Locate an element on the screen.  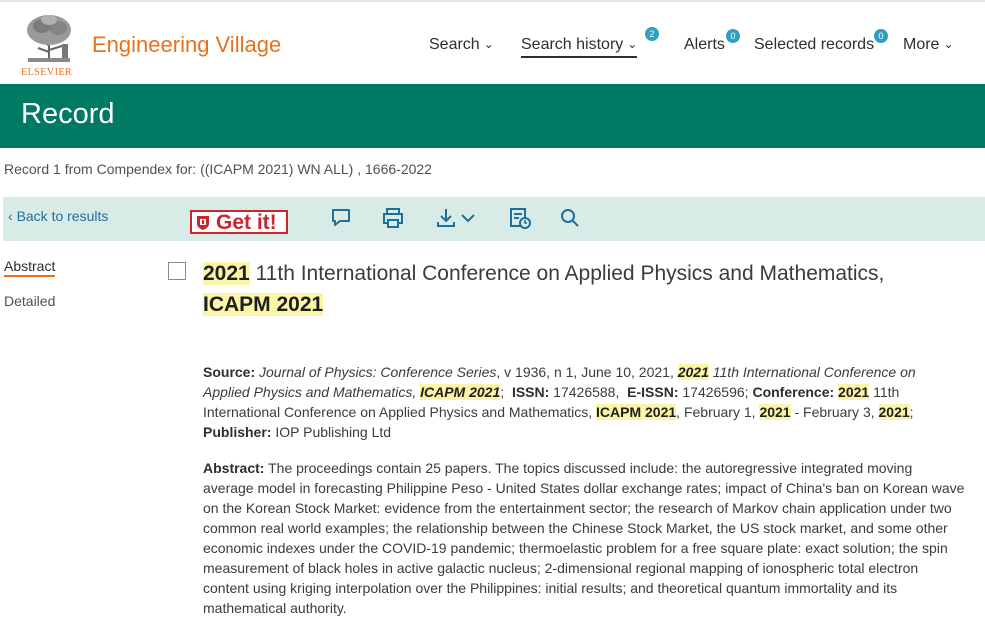
nav-alerts: Alerts is located at coordinates (704, 45).